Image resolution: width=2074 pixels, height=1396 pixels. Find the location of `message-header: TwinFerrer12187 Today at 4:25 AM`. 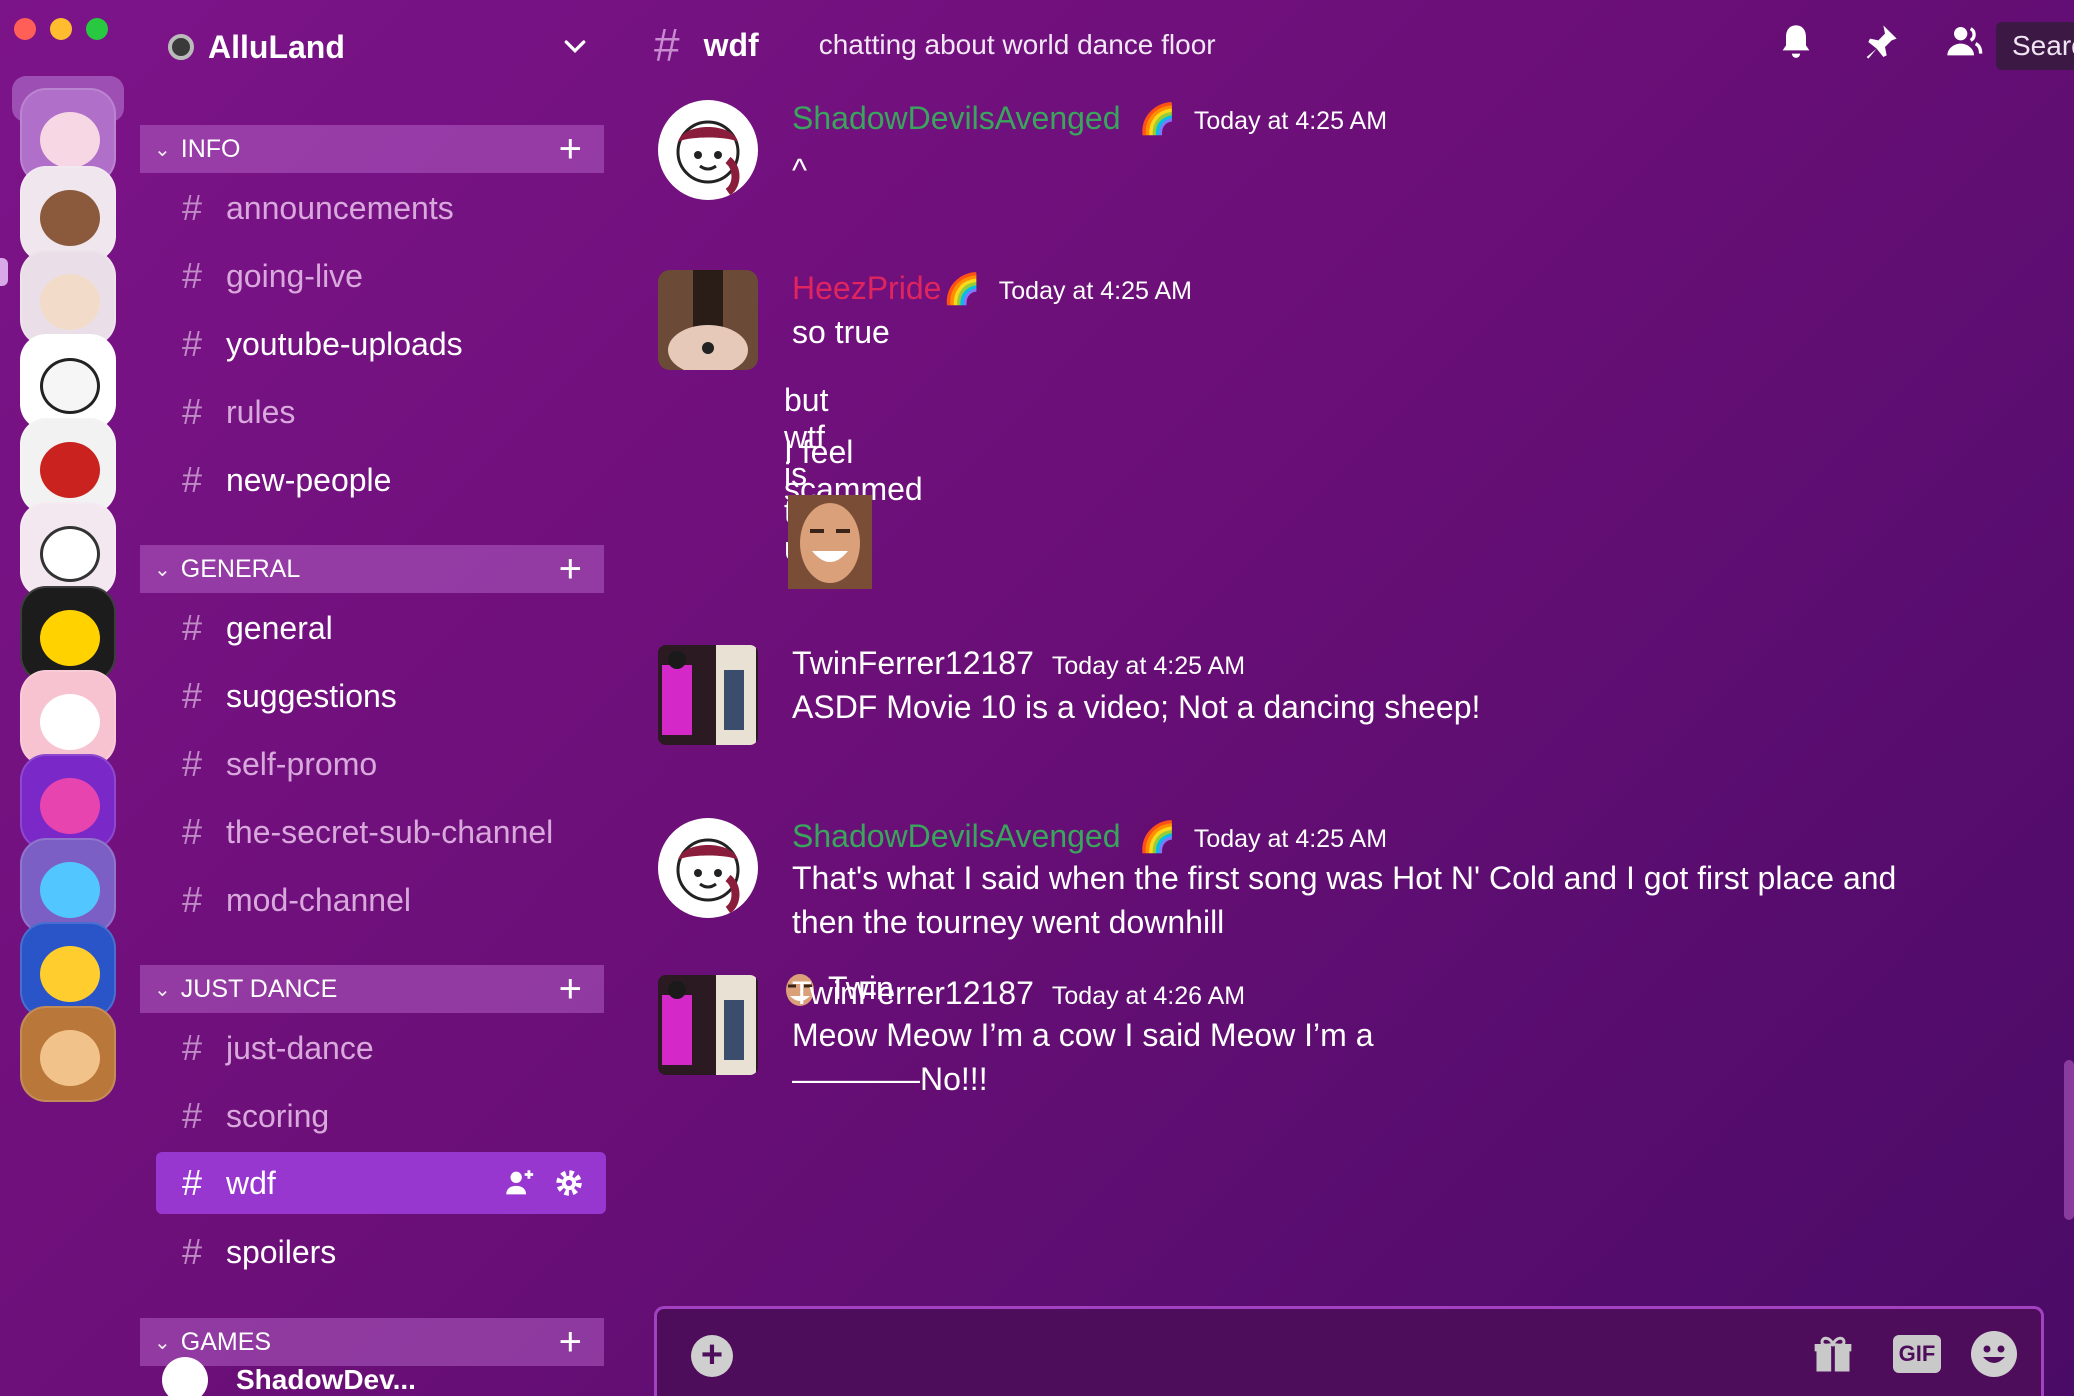

message-header: TwinFerrer12187 Today at 4:25 AM is located at coordinates (1018, 663).